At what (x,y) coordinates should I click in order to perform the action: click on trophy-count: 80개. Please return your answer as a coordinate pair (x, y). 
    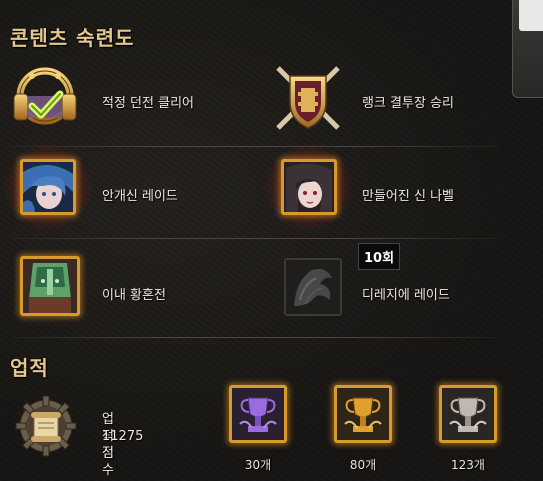
    Looking at the image, I should click on (363, 465).